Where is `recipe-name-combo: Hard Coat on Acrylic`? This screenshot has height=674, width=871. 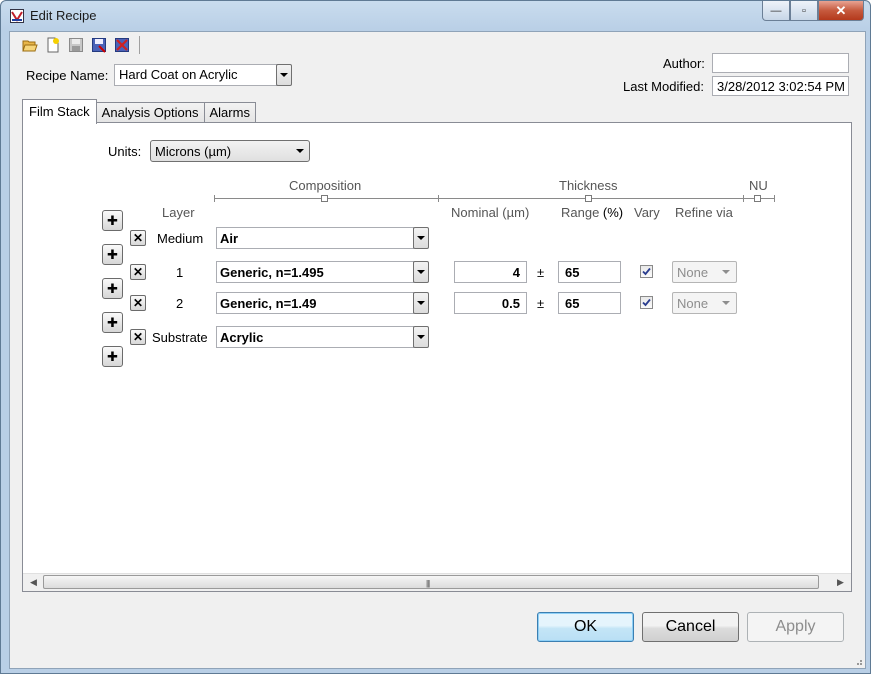
recipe-name-combo: Hard Coat on Acrylic is located at coordinates (196, 75).